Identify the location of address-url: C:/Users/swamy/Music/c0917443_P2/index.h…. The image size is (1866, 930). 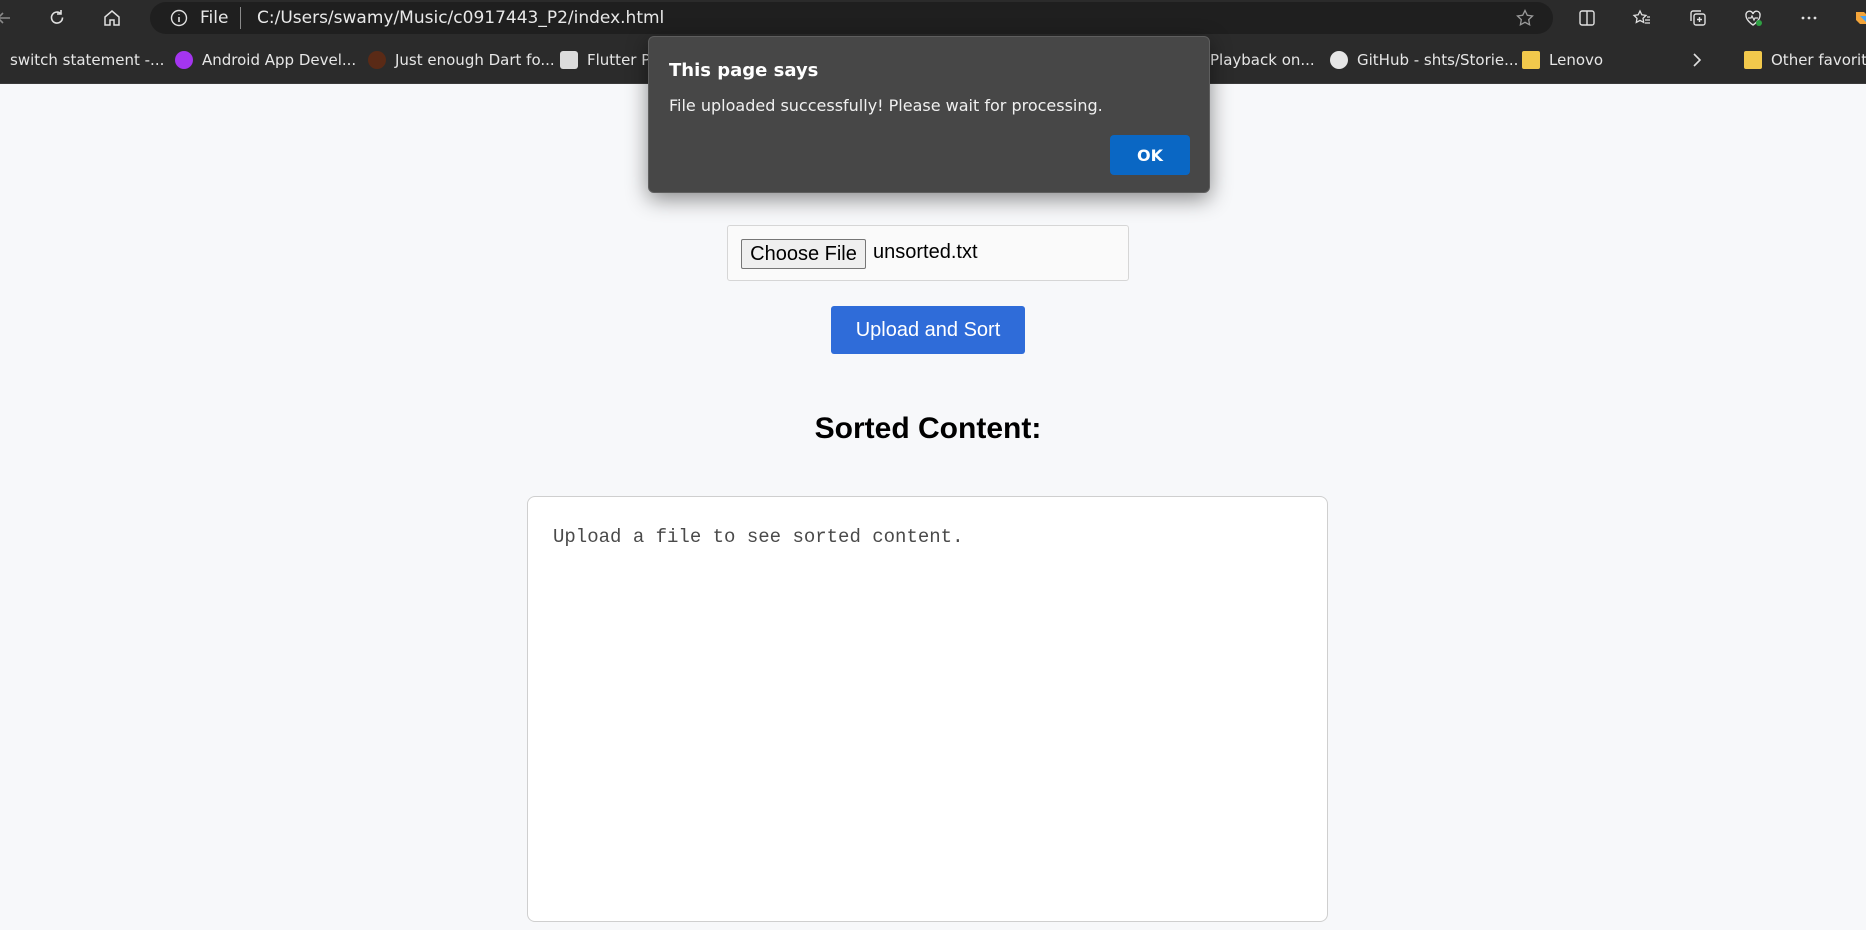
(460, 18).